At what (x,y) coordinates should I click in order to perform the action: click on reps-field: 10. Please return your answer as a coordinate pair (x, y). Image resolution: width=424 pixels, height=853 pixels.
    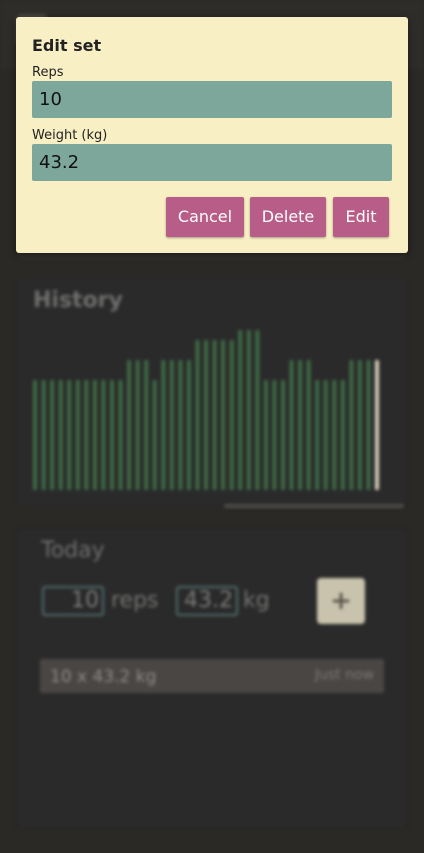
    Looking at the image, I should click on (212, 99).